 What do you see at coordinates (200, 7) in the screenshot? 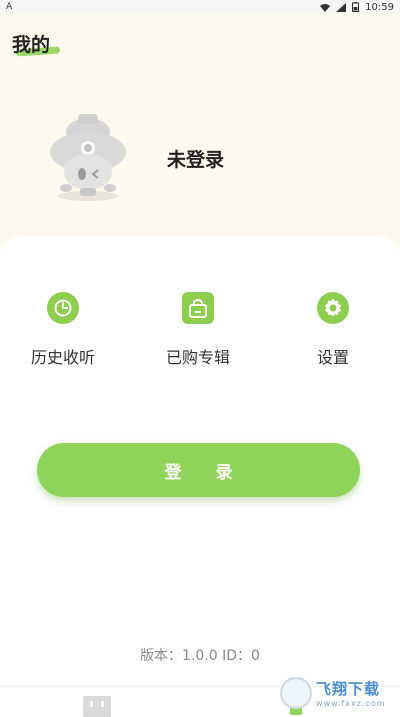
I see `status-bar: A 10:59` at bounding box center [200, 7].